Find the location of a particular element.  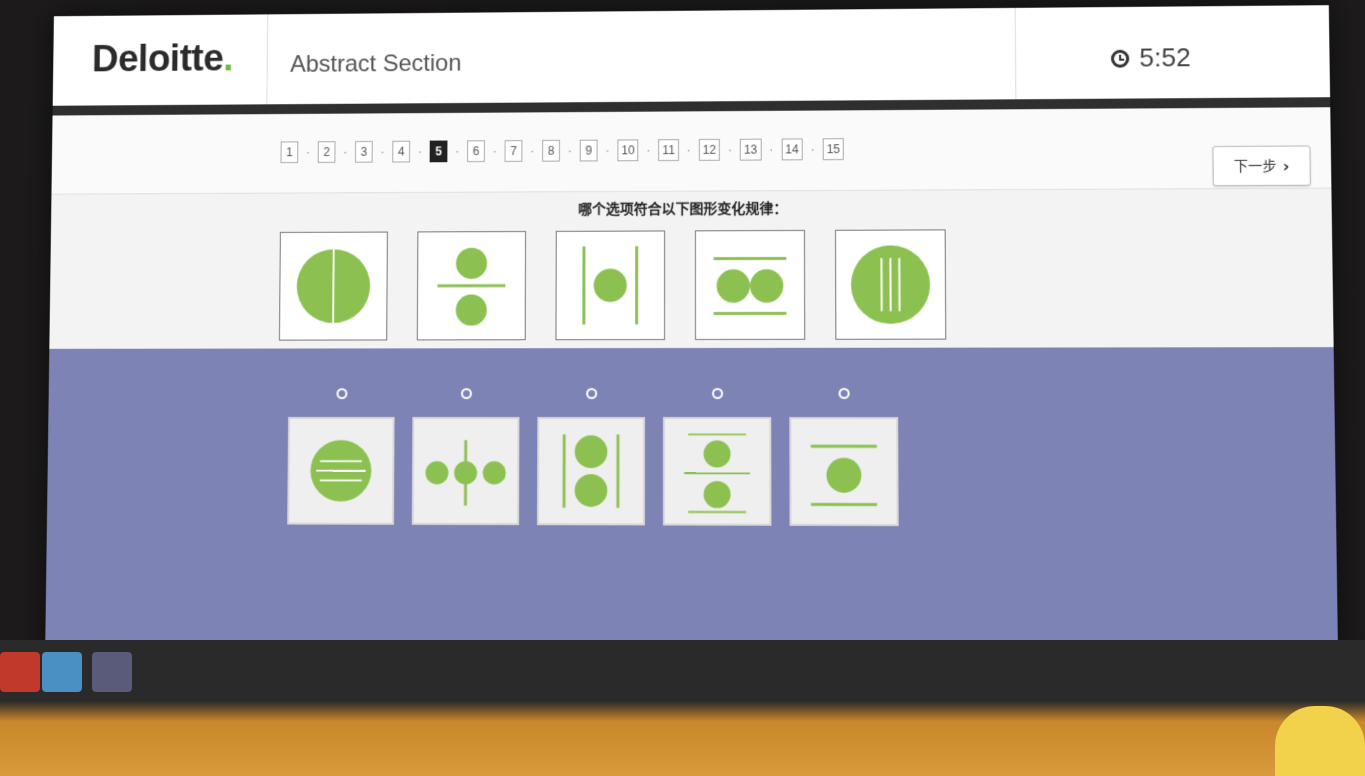

question-pager: 1 · 2 · 3 · 4 · 5 · 6 · 7 · 8 · 9 · 10 · 11 · 12 · 13 · 14 · 15 is located at coordinates (562, 151).